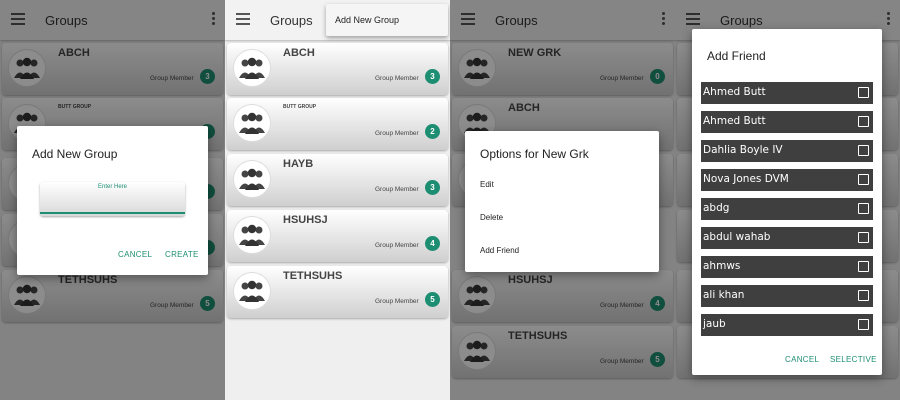 This screenshot has width=900, height=400. Describe the element at coordinates (367, 20) in the screenshot. I see `menu-item-add-new-group: Add New Group` at that location.